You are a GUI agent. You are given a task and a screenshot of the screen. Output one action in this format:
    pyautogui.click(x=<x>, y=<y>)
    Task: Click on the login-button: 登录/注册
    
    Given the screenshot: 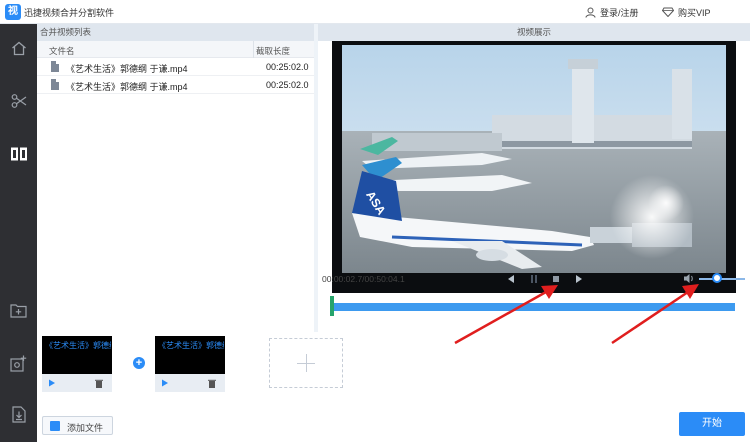 What is the action you would take?
    pyautogui.click(x=612, y=12)
    